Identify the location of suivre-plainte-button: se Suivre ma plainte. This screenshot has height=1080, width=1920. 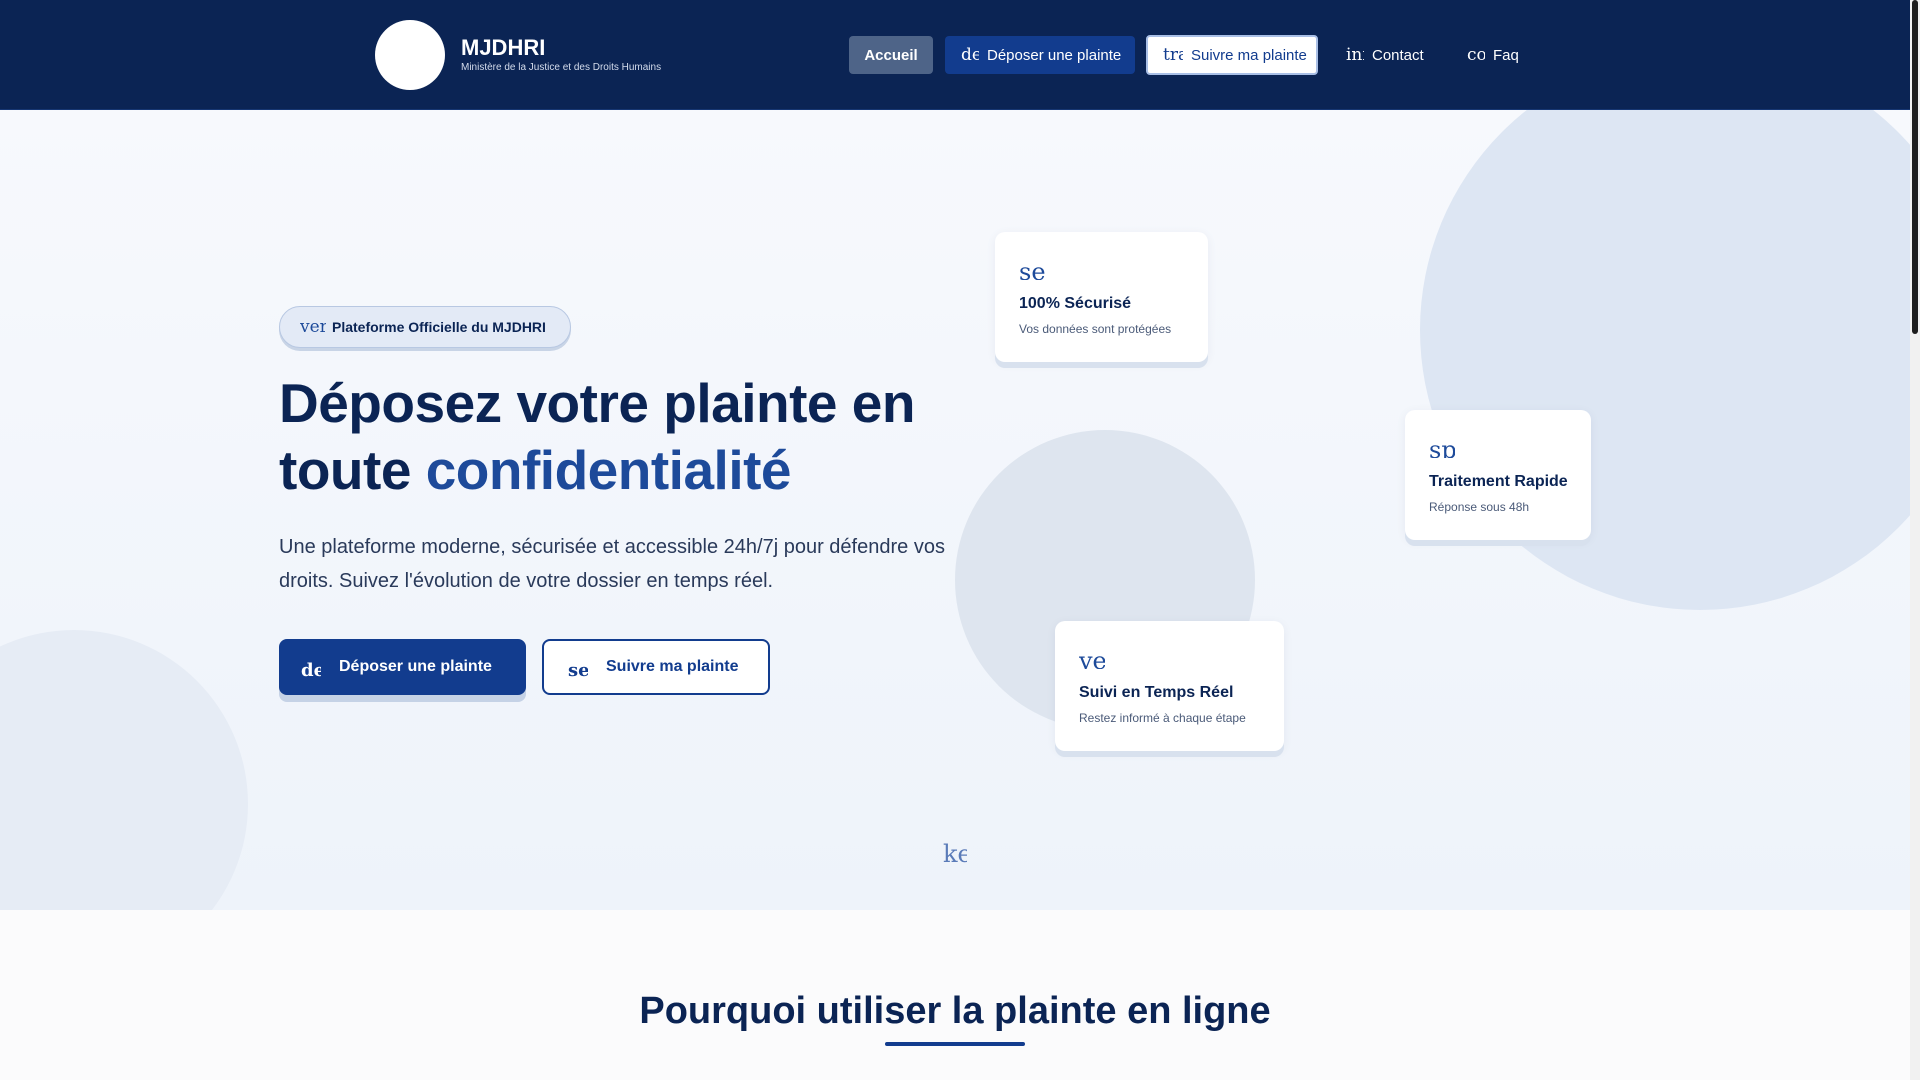
(656, 667).